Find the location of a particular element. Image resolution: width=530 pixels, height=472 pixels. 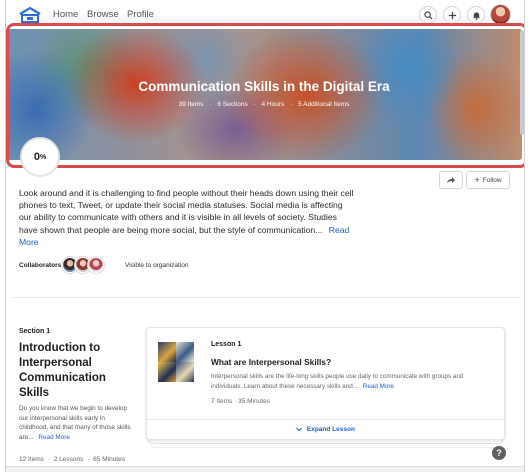

follow-button: + Follow is located at coordinates (488, 180).